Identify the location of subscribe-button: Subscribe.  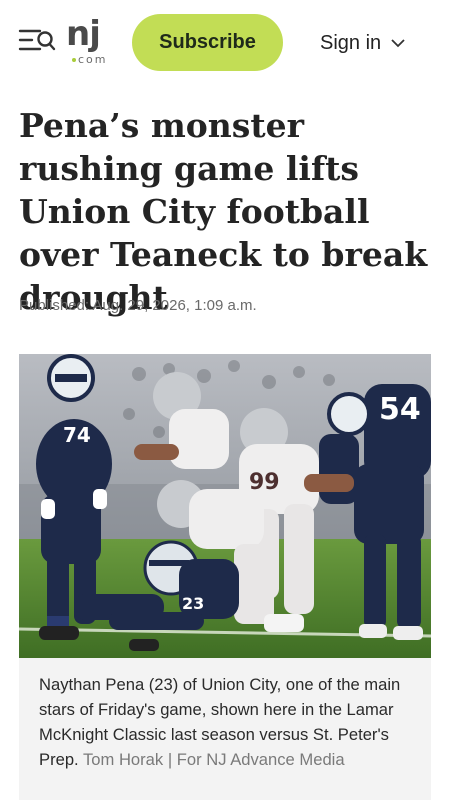
(207, 42).